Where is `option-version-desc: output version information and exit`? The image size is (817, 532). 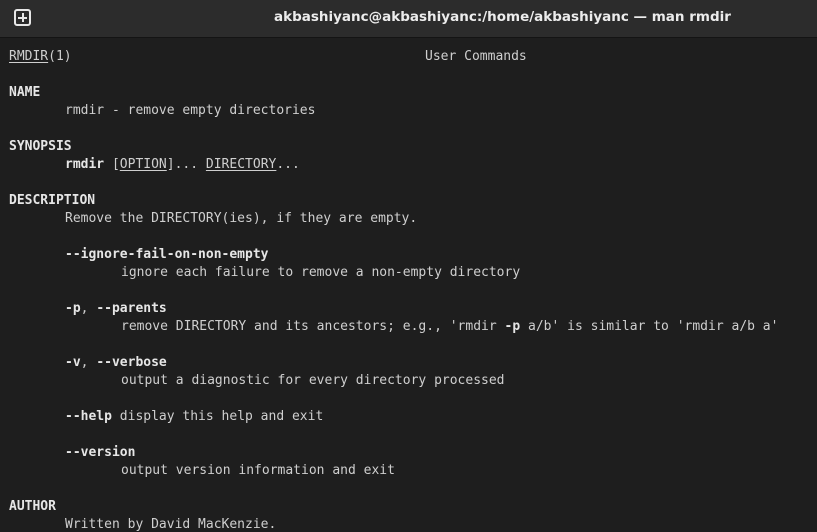 option-version-desc: output version information and exit is located at coordinates (258, 470).